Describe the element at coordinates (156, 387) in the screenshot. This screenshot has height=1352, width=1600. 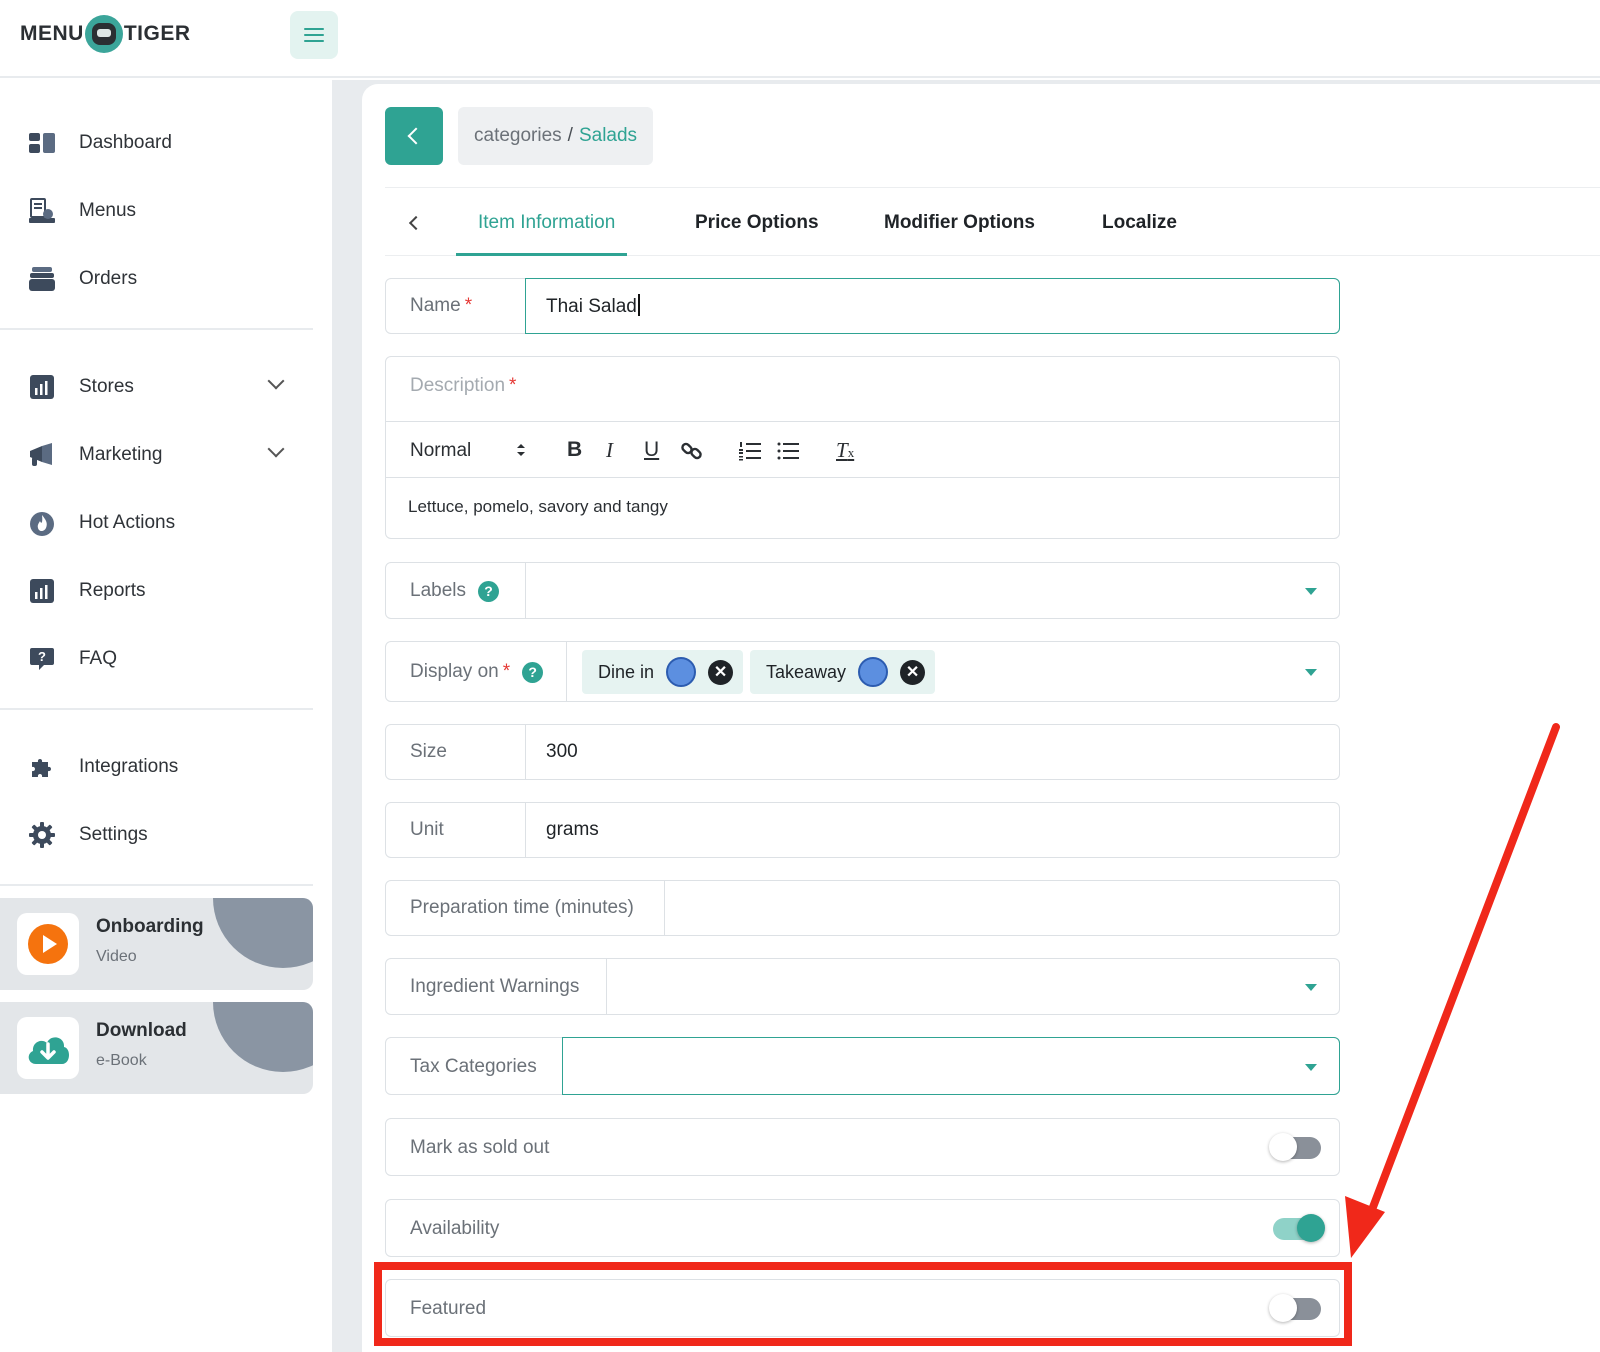
I see `sidebar-item-stores: Stores` at that location.